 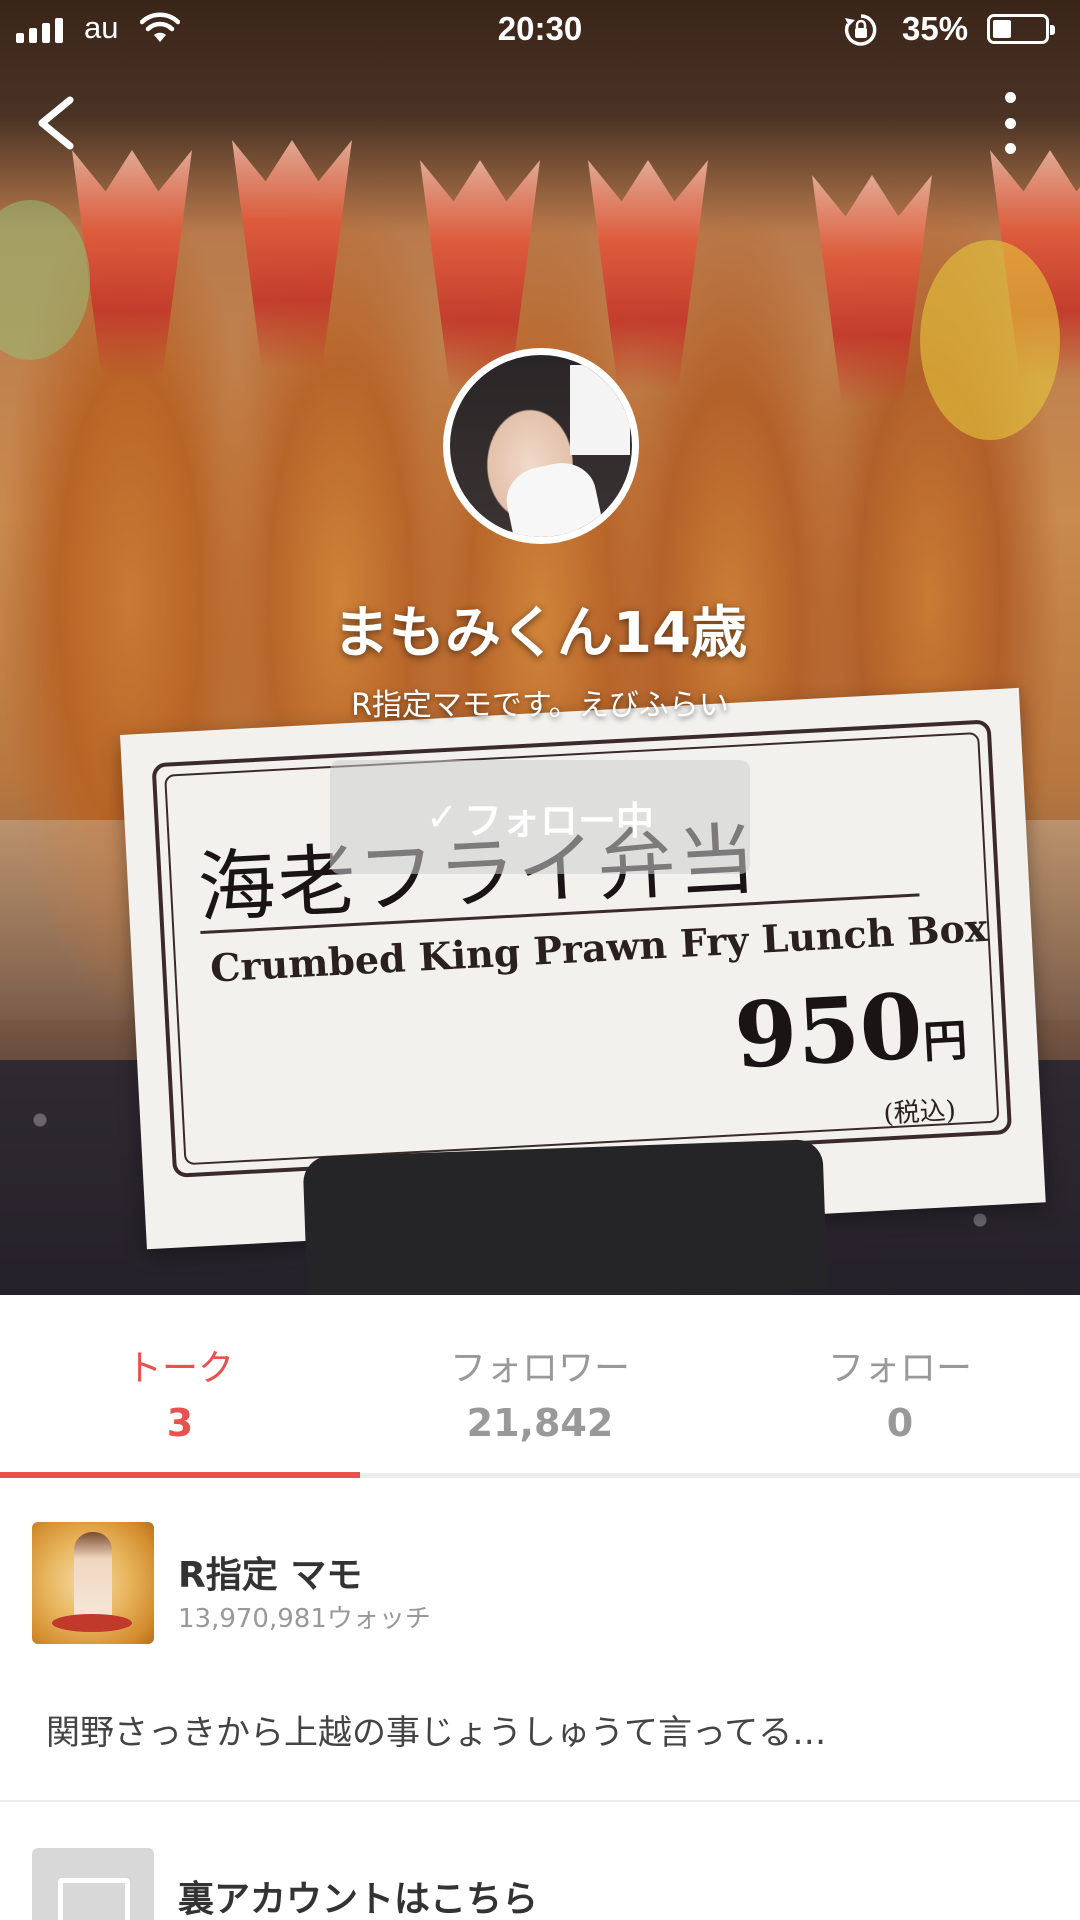 What do you see at coordinates (58, 123) in the screenshot?
I see `chevron-left-icon` at bounding box center [58, 123].